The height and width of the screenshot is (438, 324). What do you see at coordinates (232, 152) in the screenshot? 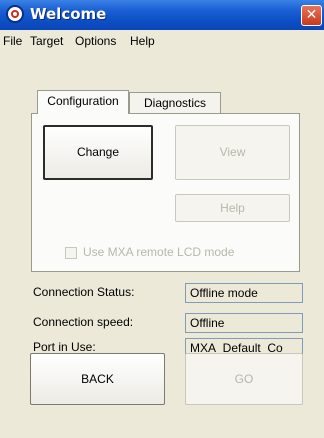
I see `view-button: View` at bounding box center [232, 152].